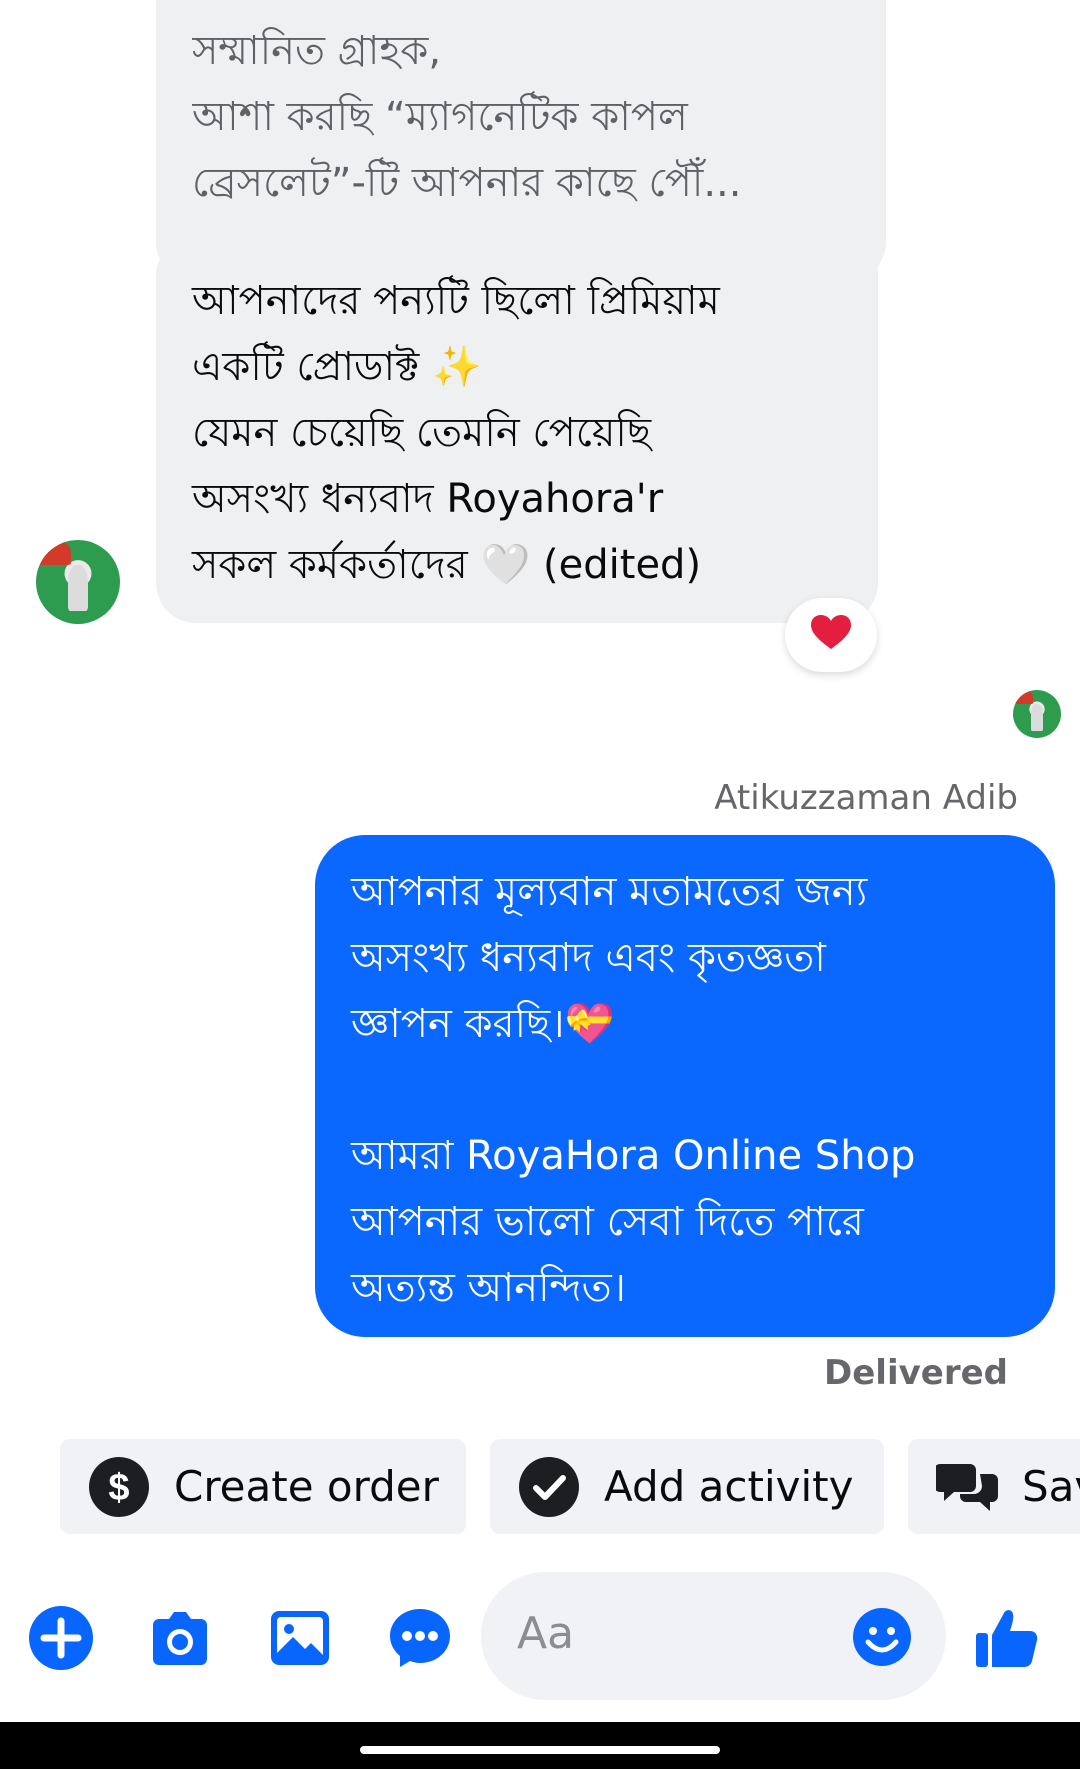 This screenshot has width=1080, height=1769. I want to click on read-receipt-avatar, so click(1037, 714).